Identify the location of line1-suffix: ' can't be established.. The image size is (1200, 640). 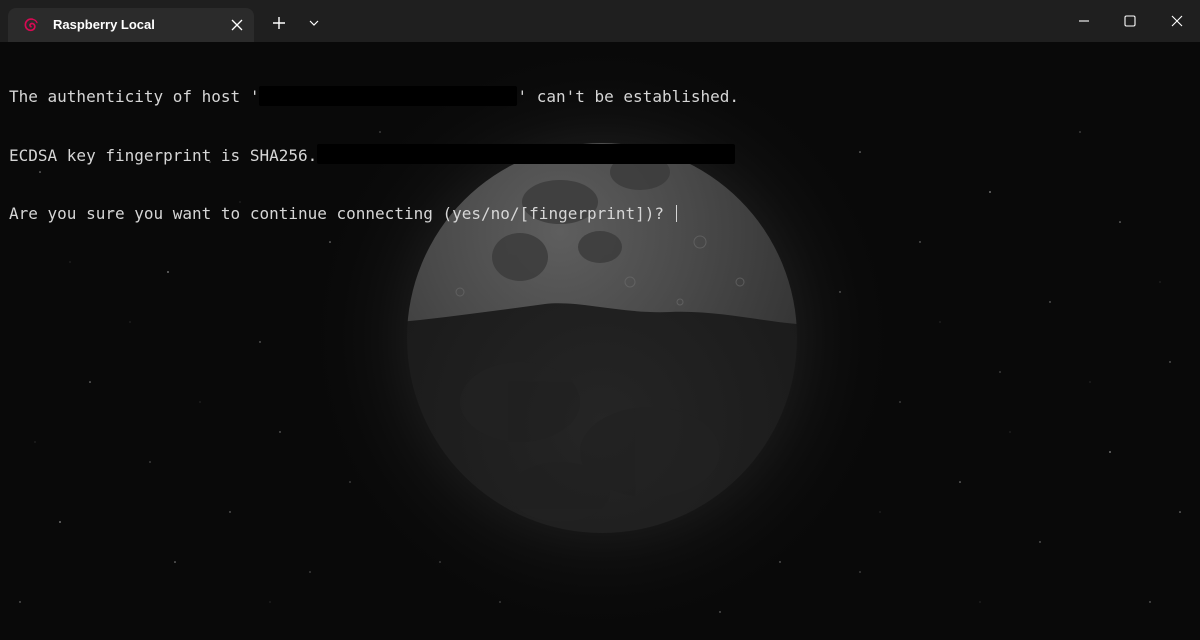
(628, 96).